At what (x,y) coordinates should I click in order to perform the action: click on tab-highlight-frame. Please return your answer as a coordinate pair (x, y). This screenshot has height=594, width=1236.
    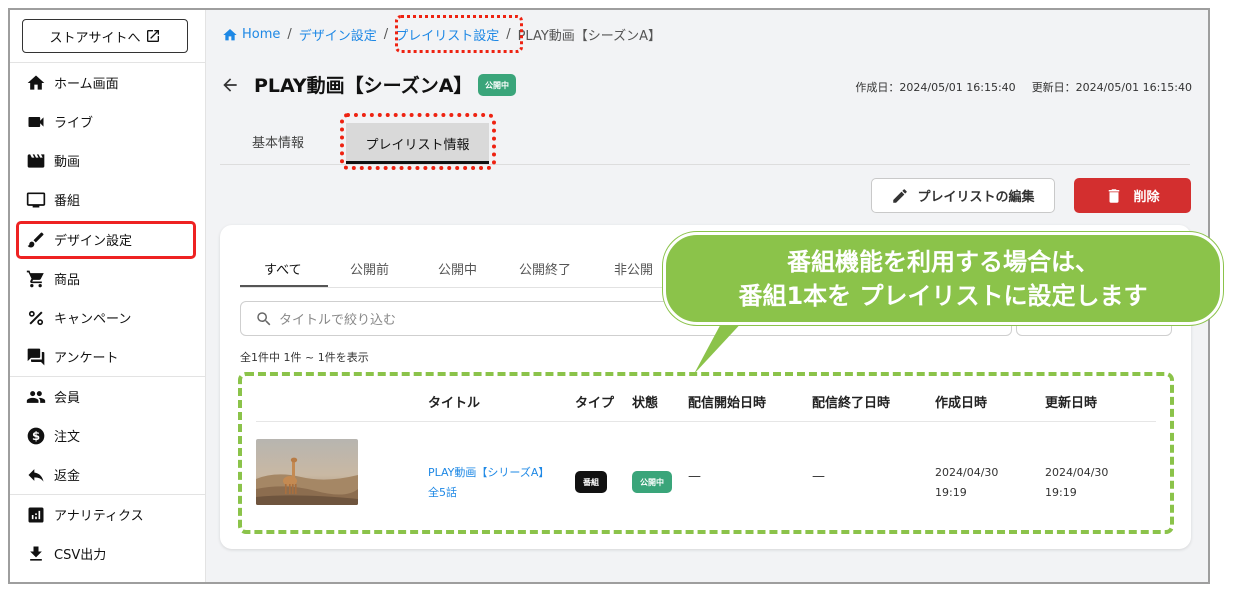
    Looking at the image, I should click on (418, 141).